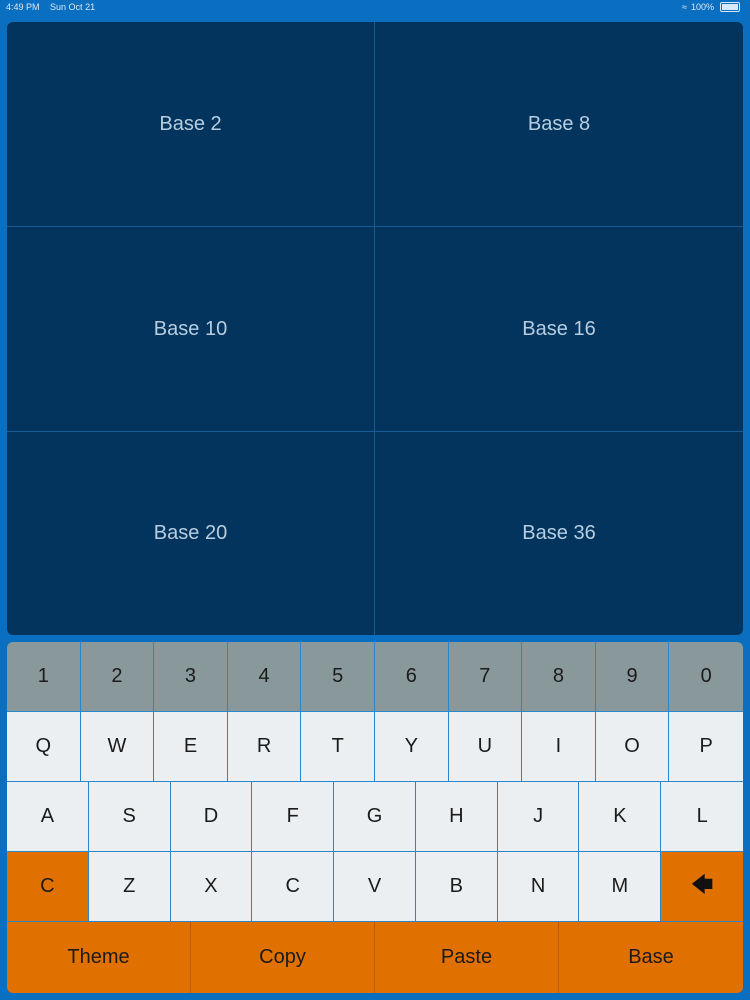  What do you see at coordinates (684, 7) in the screenshot?
I see `wifi-icon: ≈` at bounding box center [684, 7].